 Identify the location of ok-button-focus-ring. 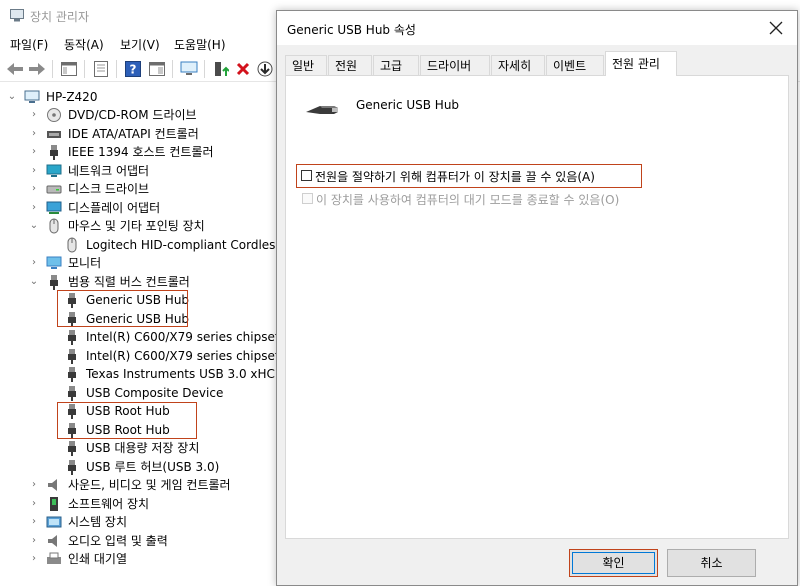
(613, 563).